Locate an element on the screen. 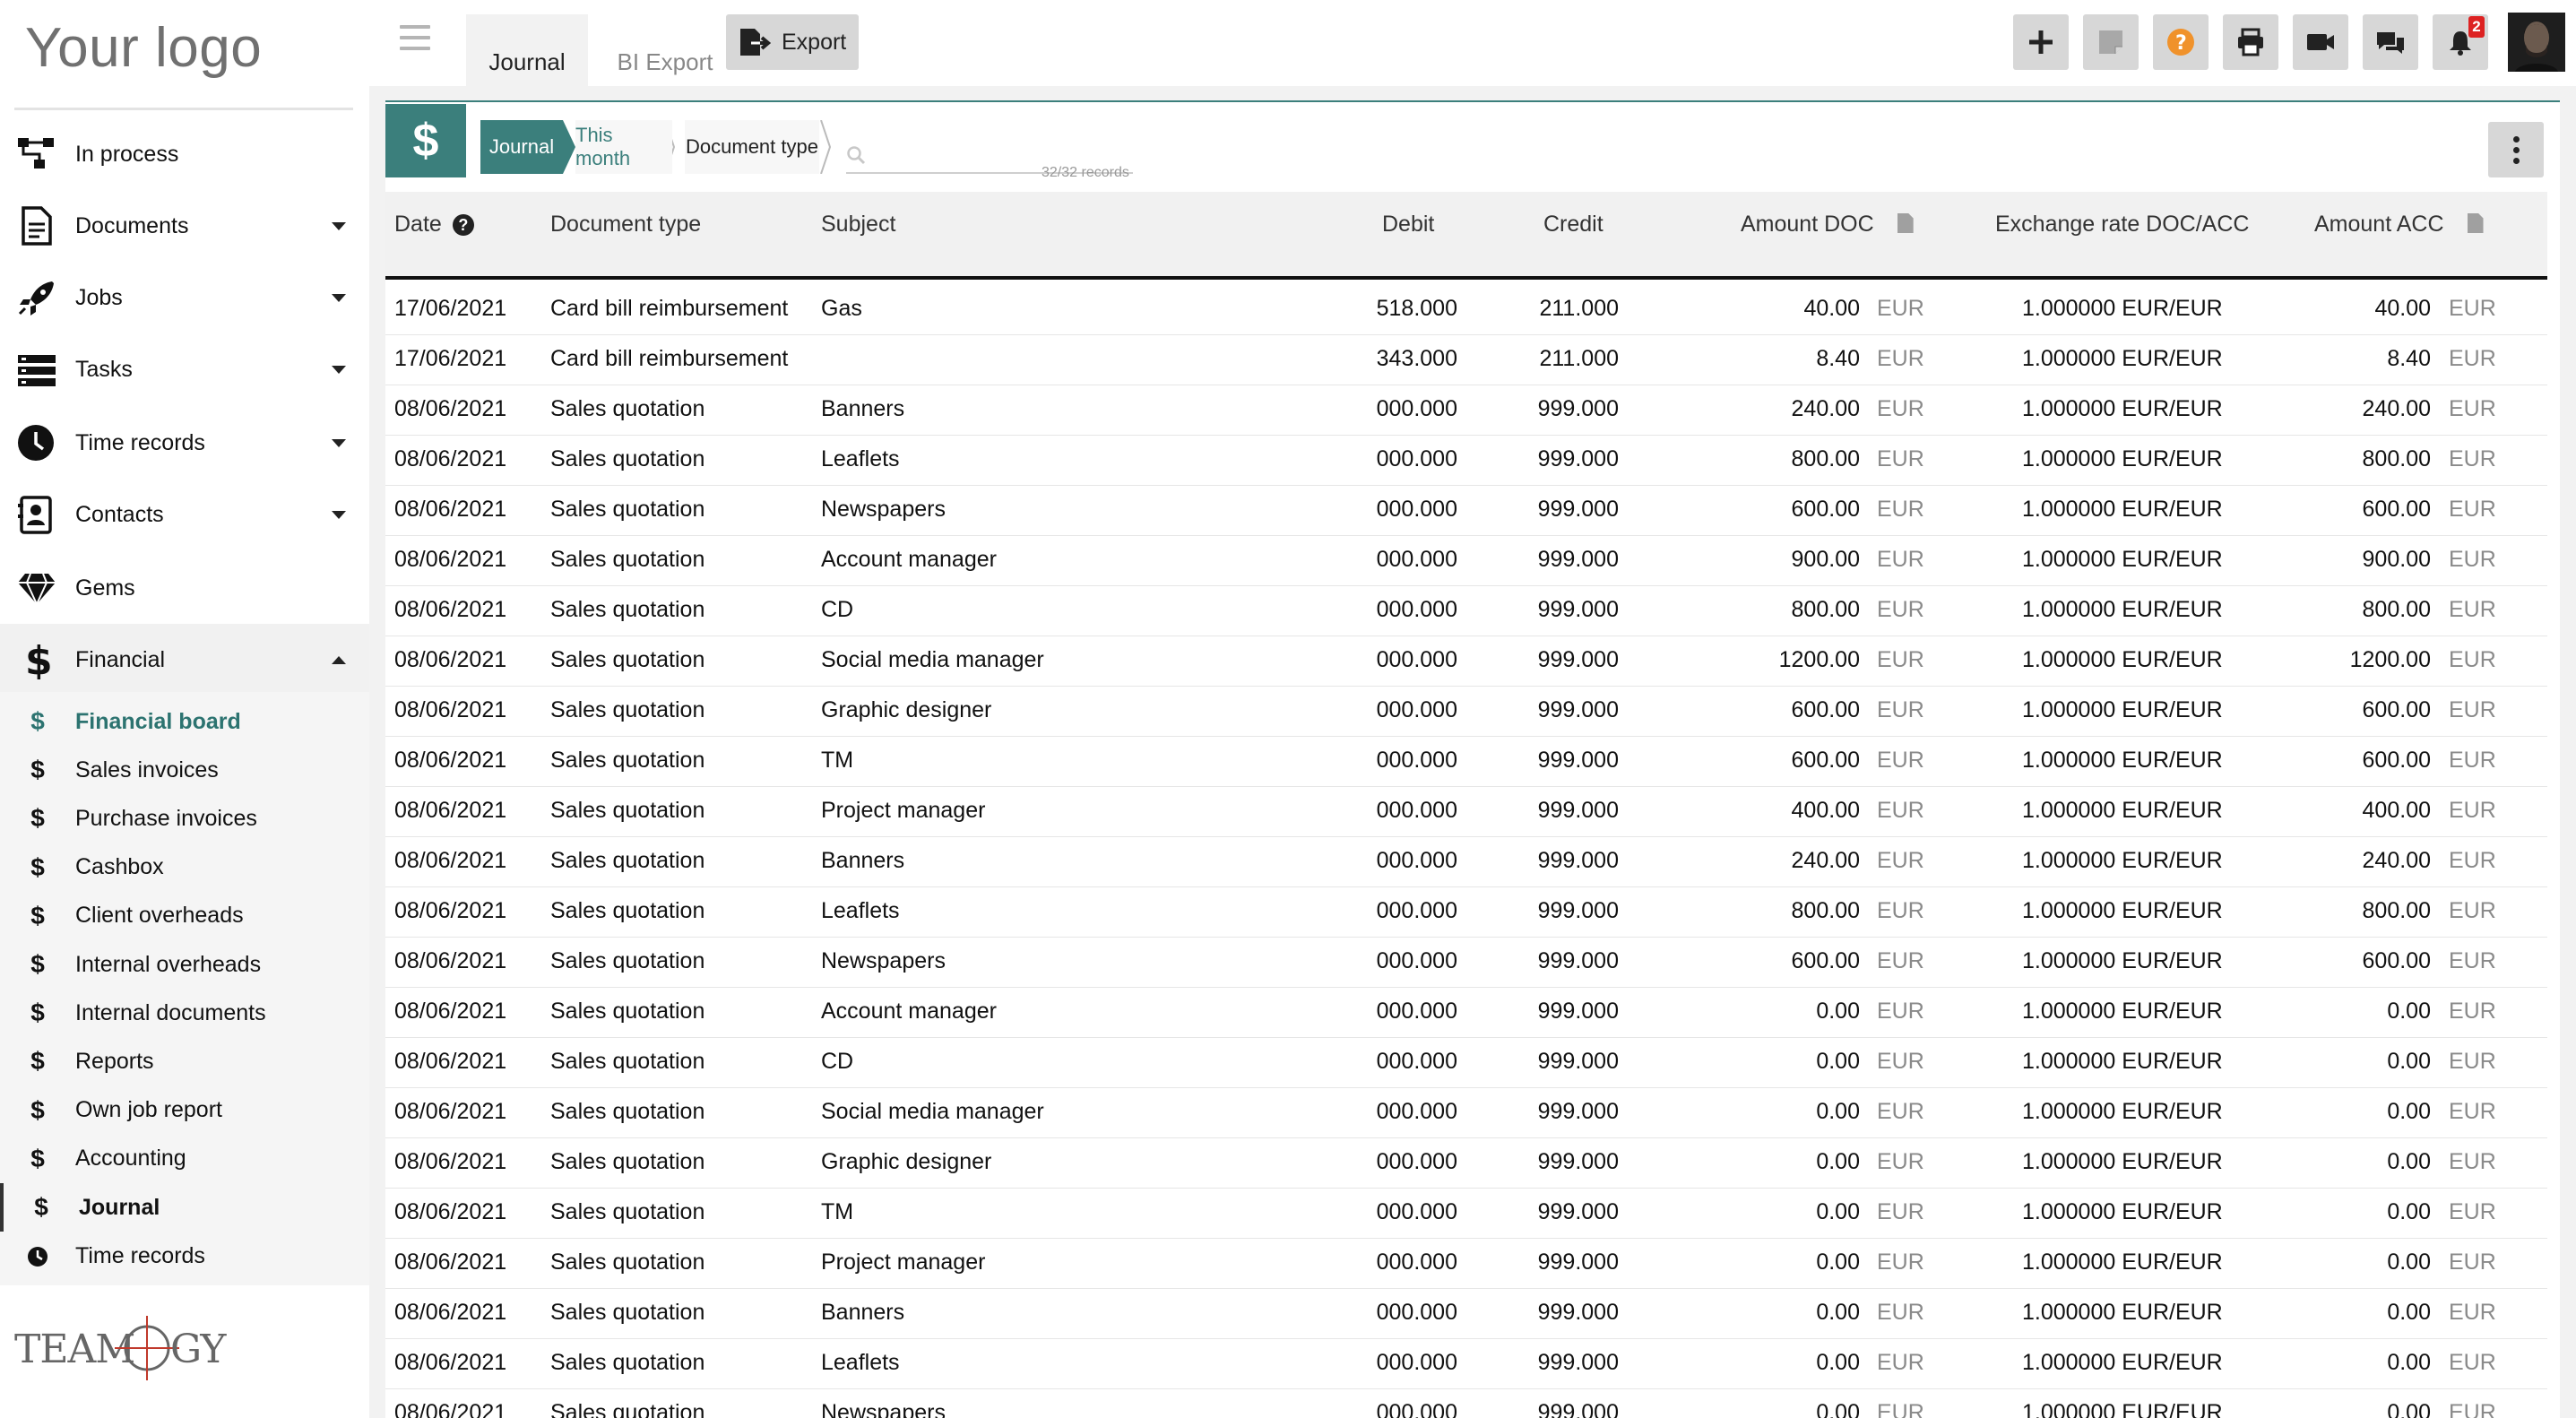  column-subject: Subject is located at coordinates (858, 225).